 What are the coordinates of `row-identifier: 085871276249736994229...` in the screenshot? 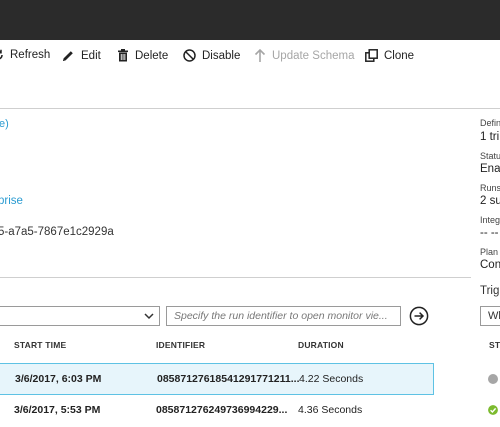 It's located at (222, 410).